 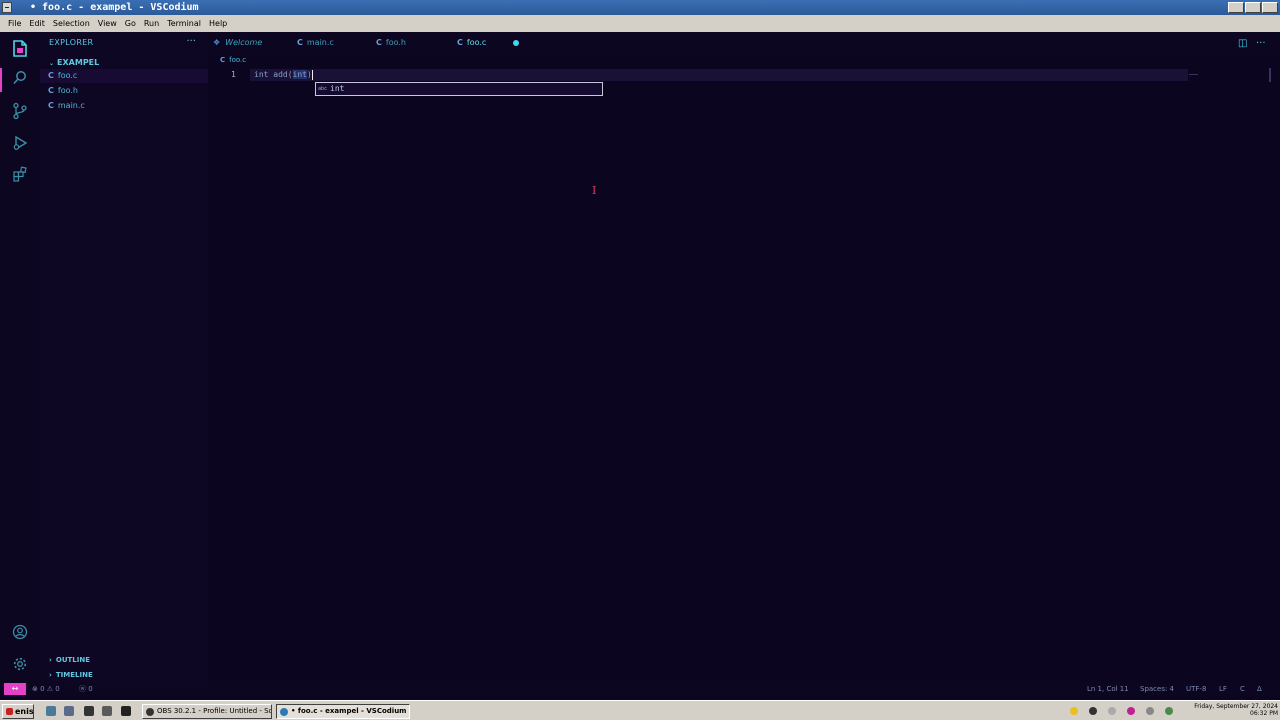 I want to click on indentation: Spaces: 4, so click(x=1157, y=689).